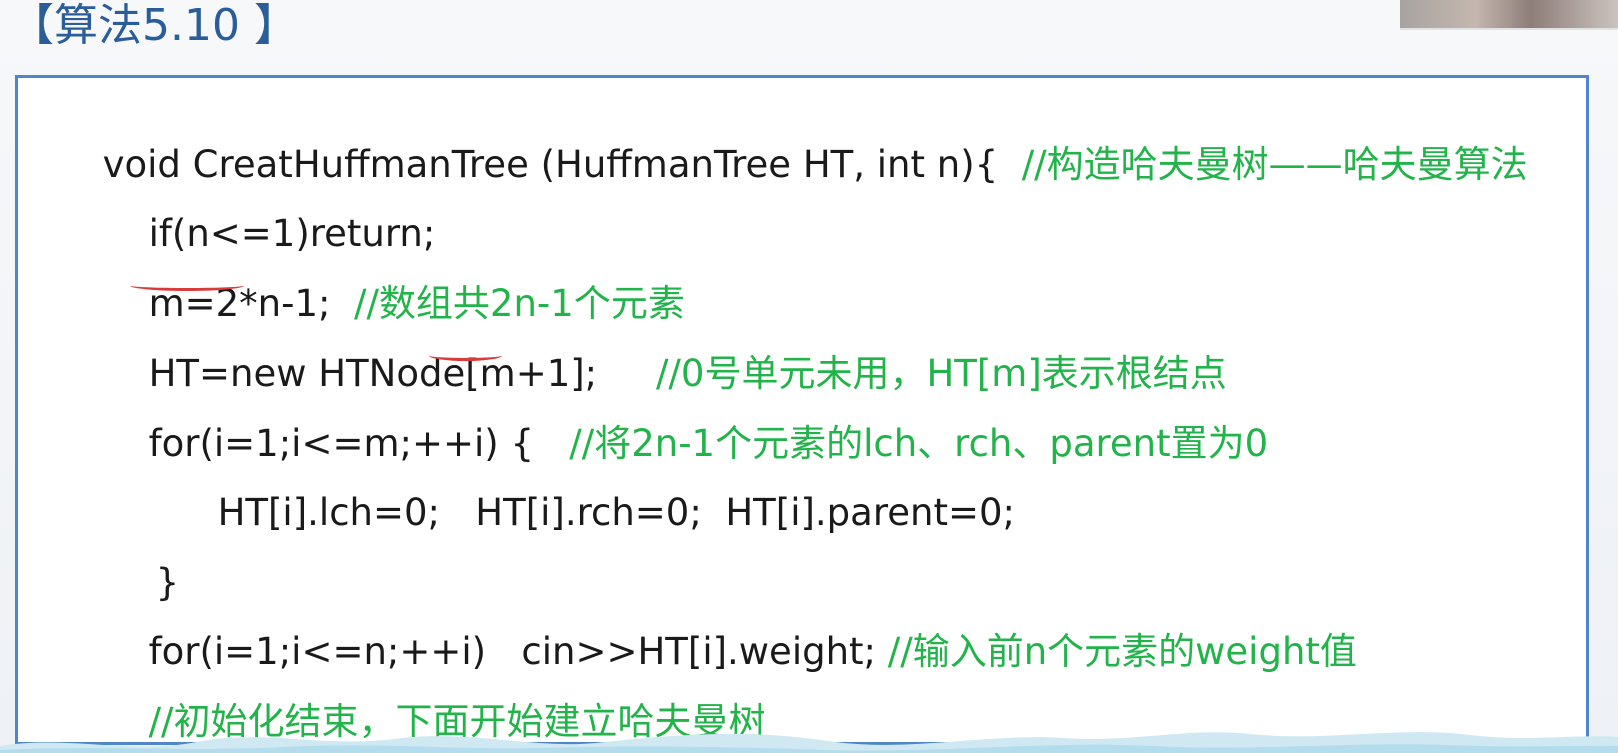 This screenshot has height=753, width=1618. Describe the element at coordinates (1122, 651) in the screenshot. I see `code-line-8-comment: //输入前n个元素的weight值` at that location.